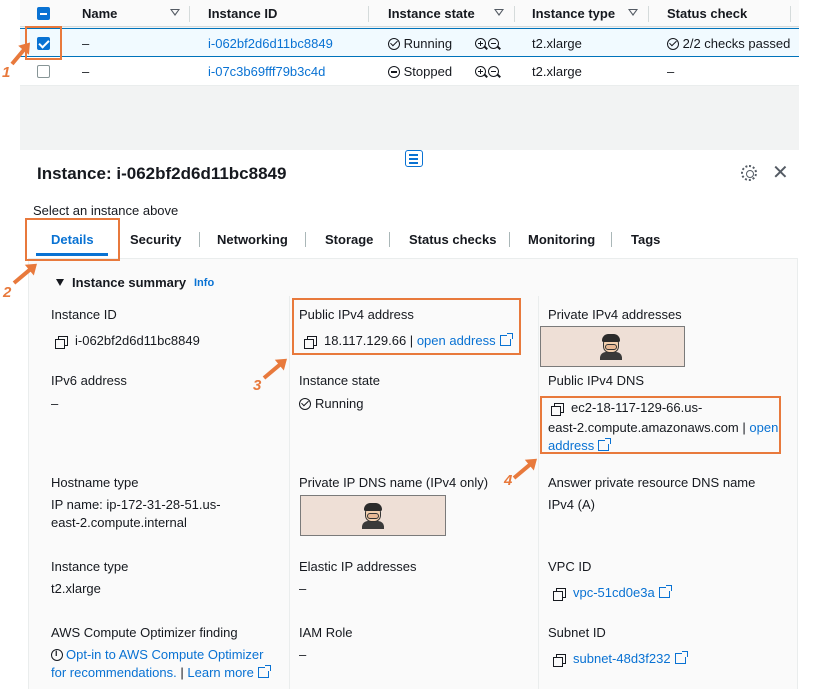  What do you see at coordinates (660, 425) in the screenshot?
I see `highlight-public-dns` at bounding box center [660, 425].